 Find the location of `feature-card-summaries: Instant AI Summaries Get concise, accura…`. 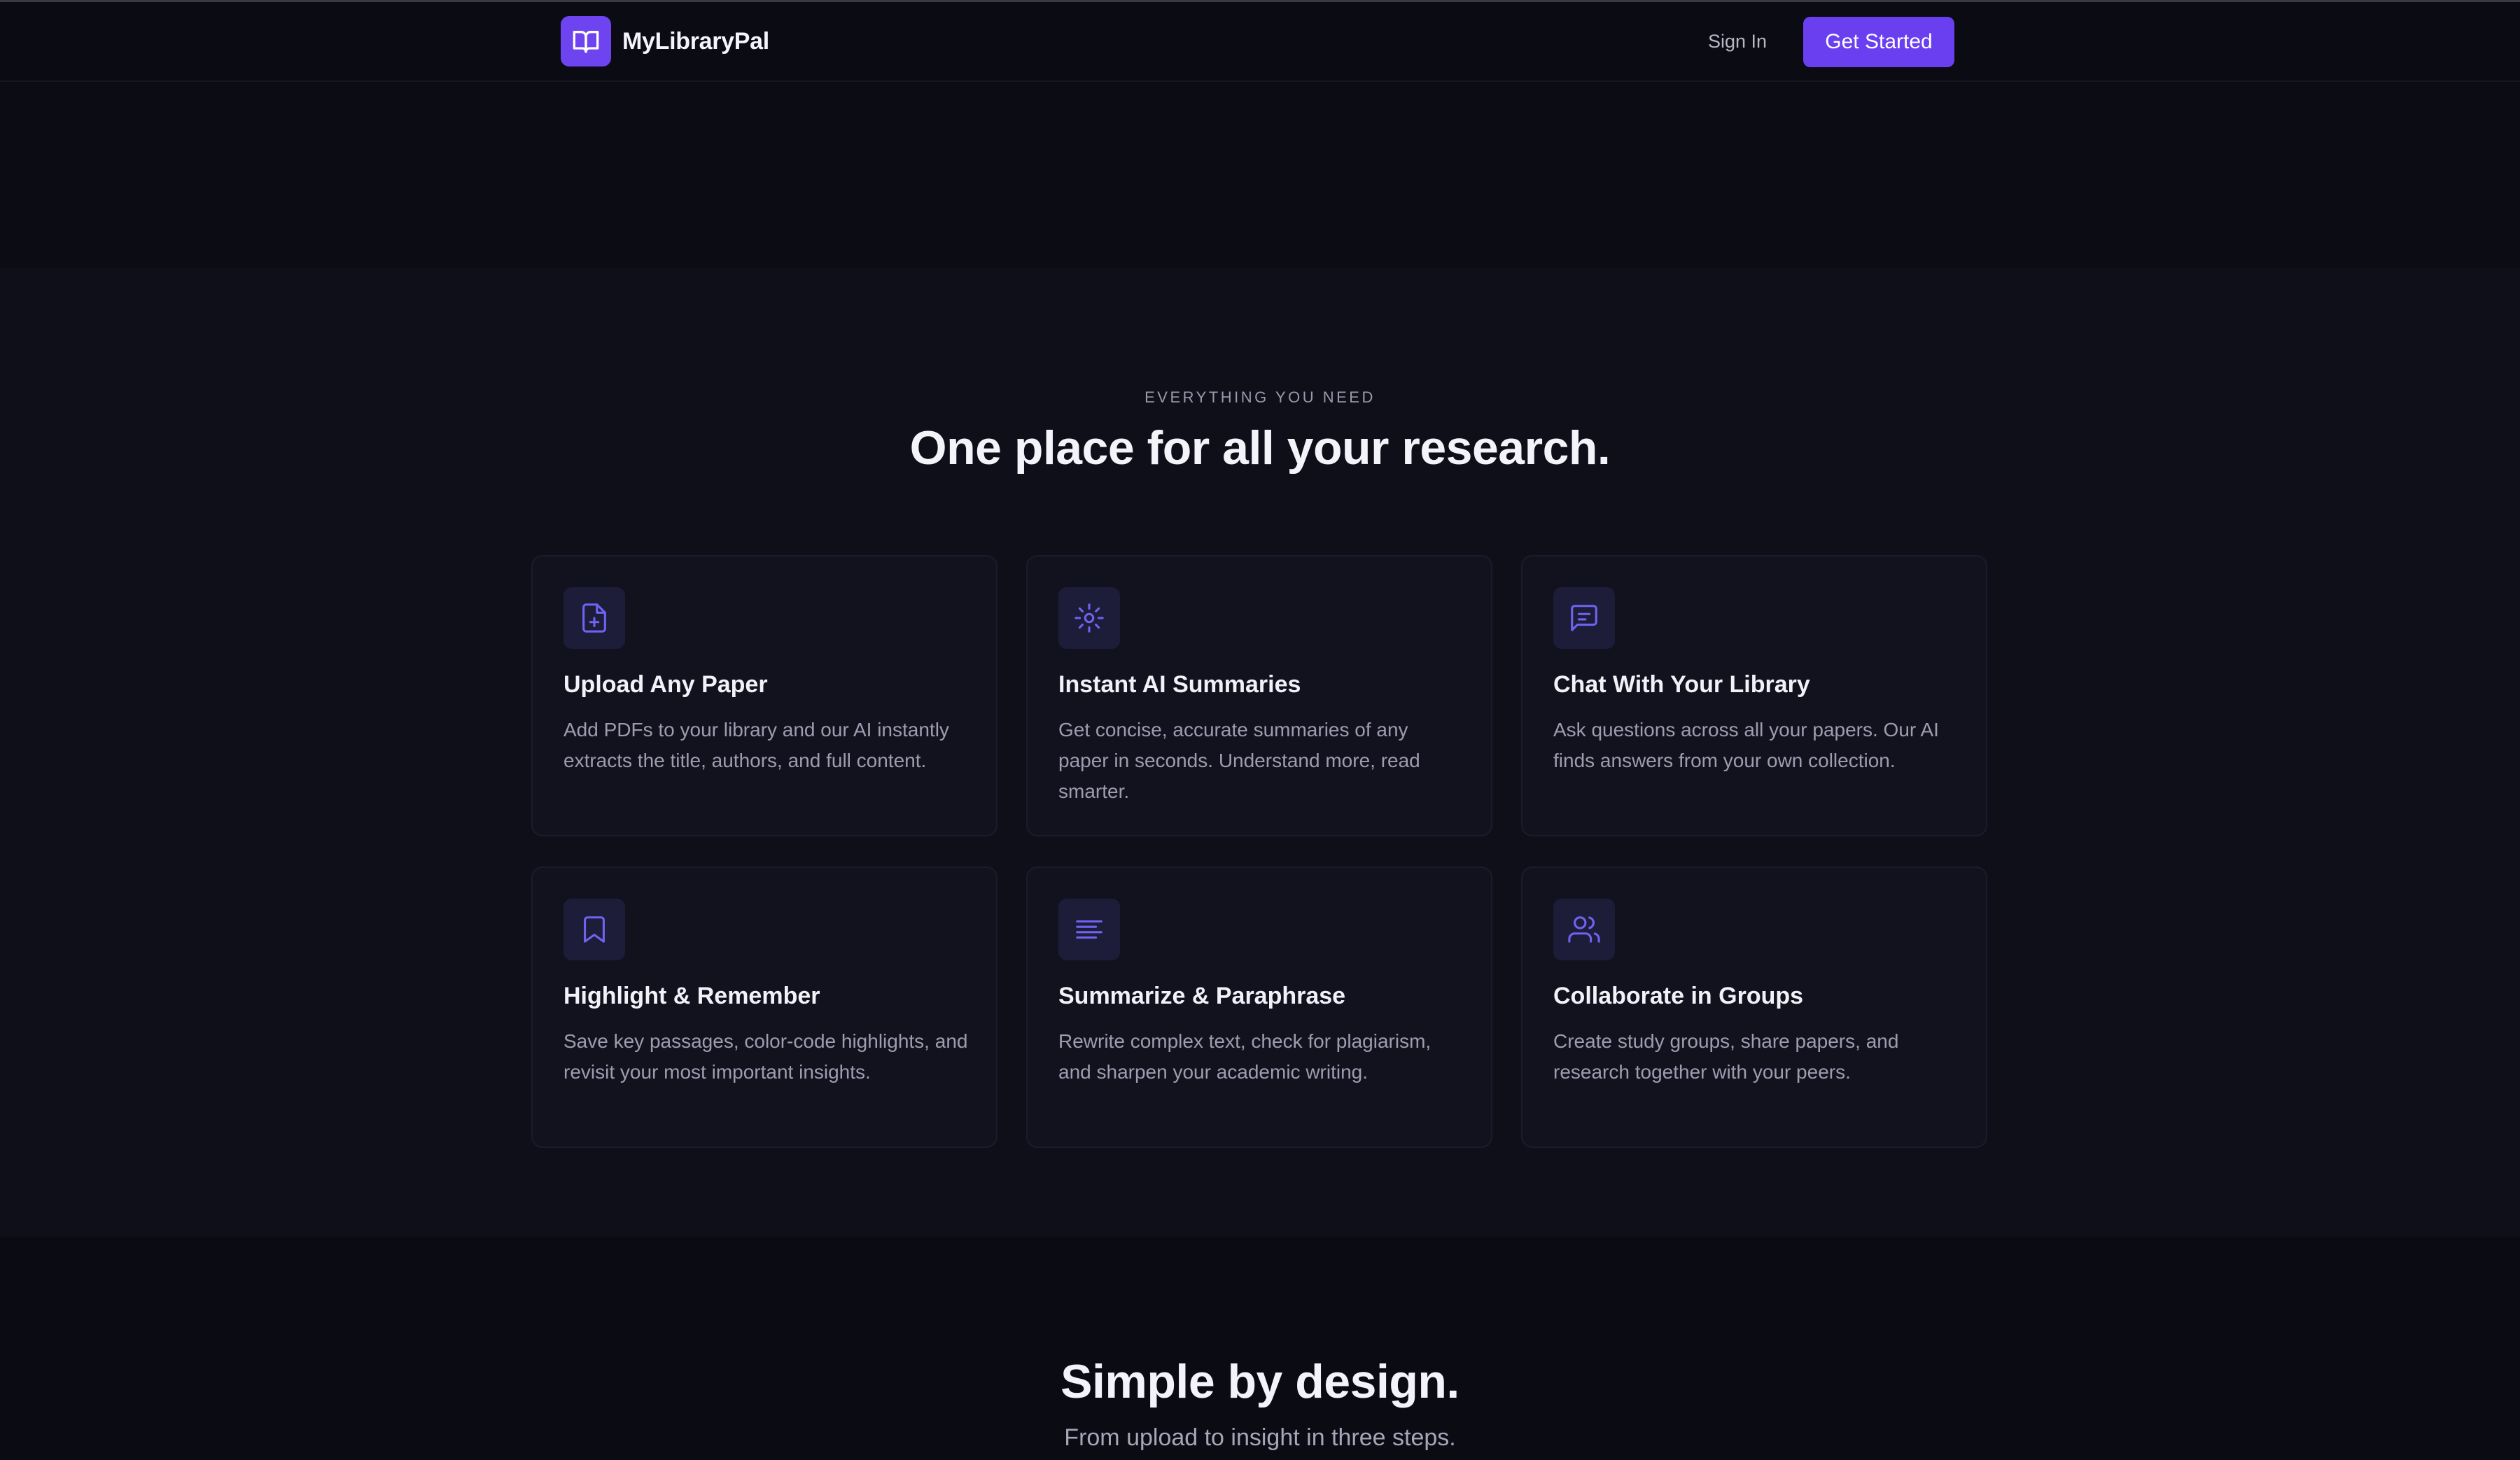

feature-card-summaries: Instant AI Summaries Get concise, accura… is located at coordinates (1259, 695).